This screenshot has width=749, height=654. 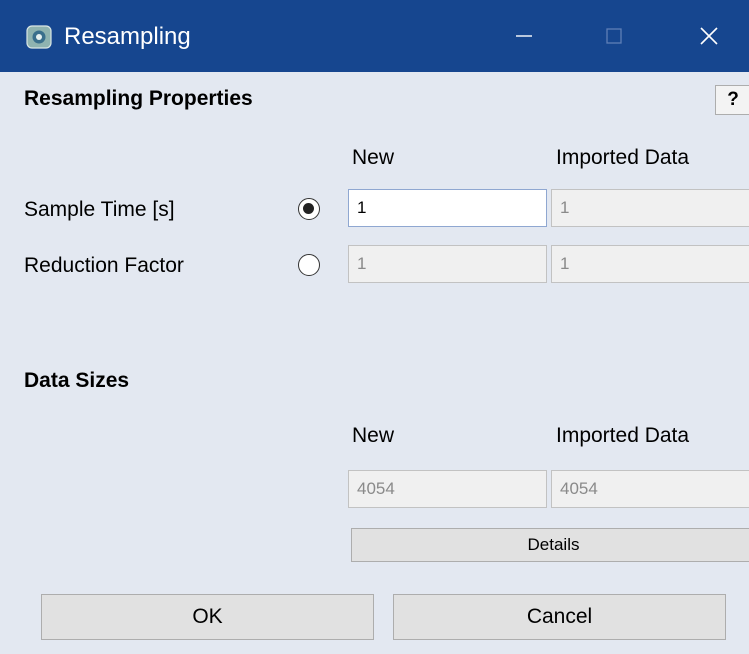 I want to click on help-button: ?, so click(x=732, y=100).